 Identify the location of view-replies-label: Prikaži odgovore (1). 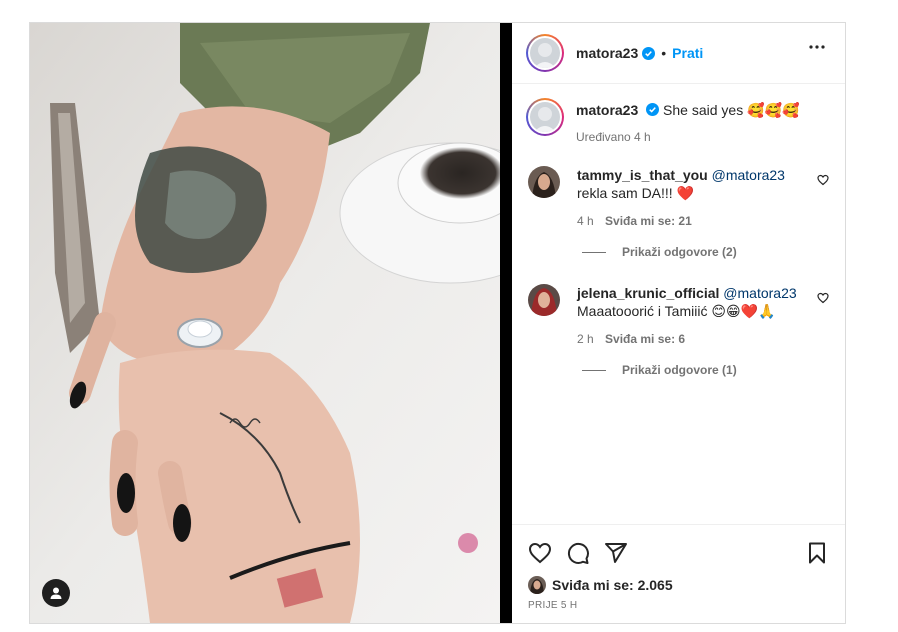
(679, 370).